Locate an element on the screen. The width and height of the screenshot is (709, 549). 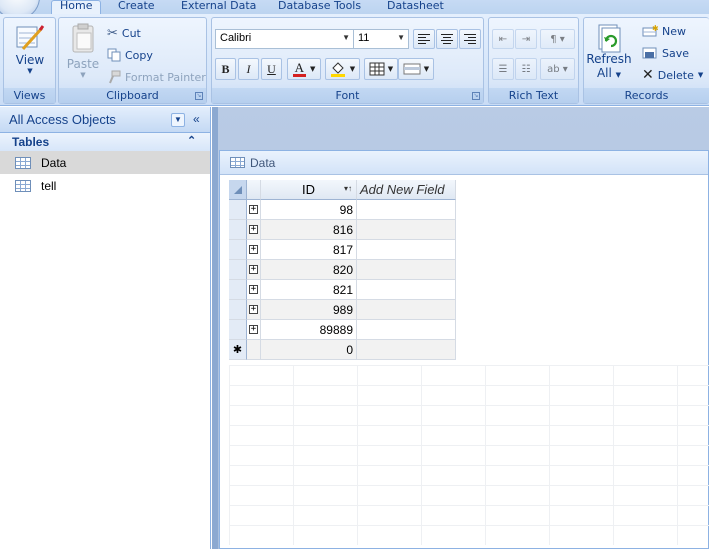
table-row: + 98 is located at coordinates (342, 210).